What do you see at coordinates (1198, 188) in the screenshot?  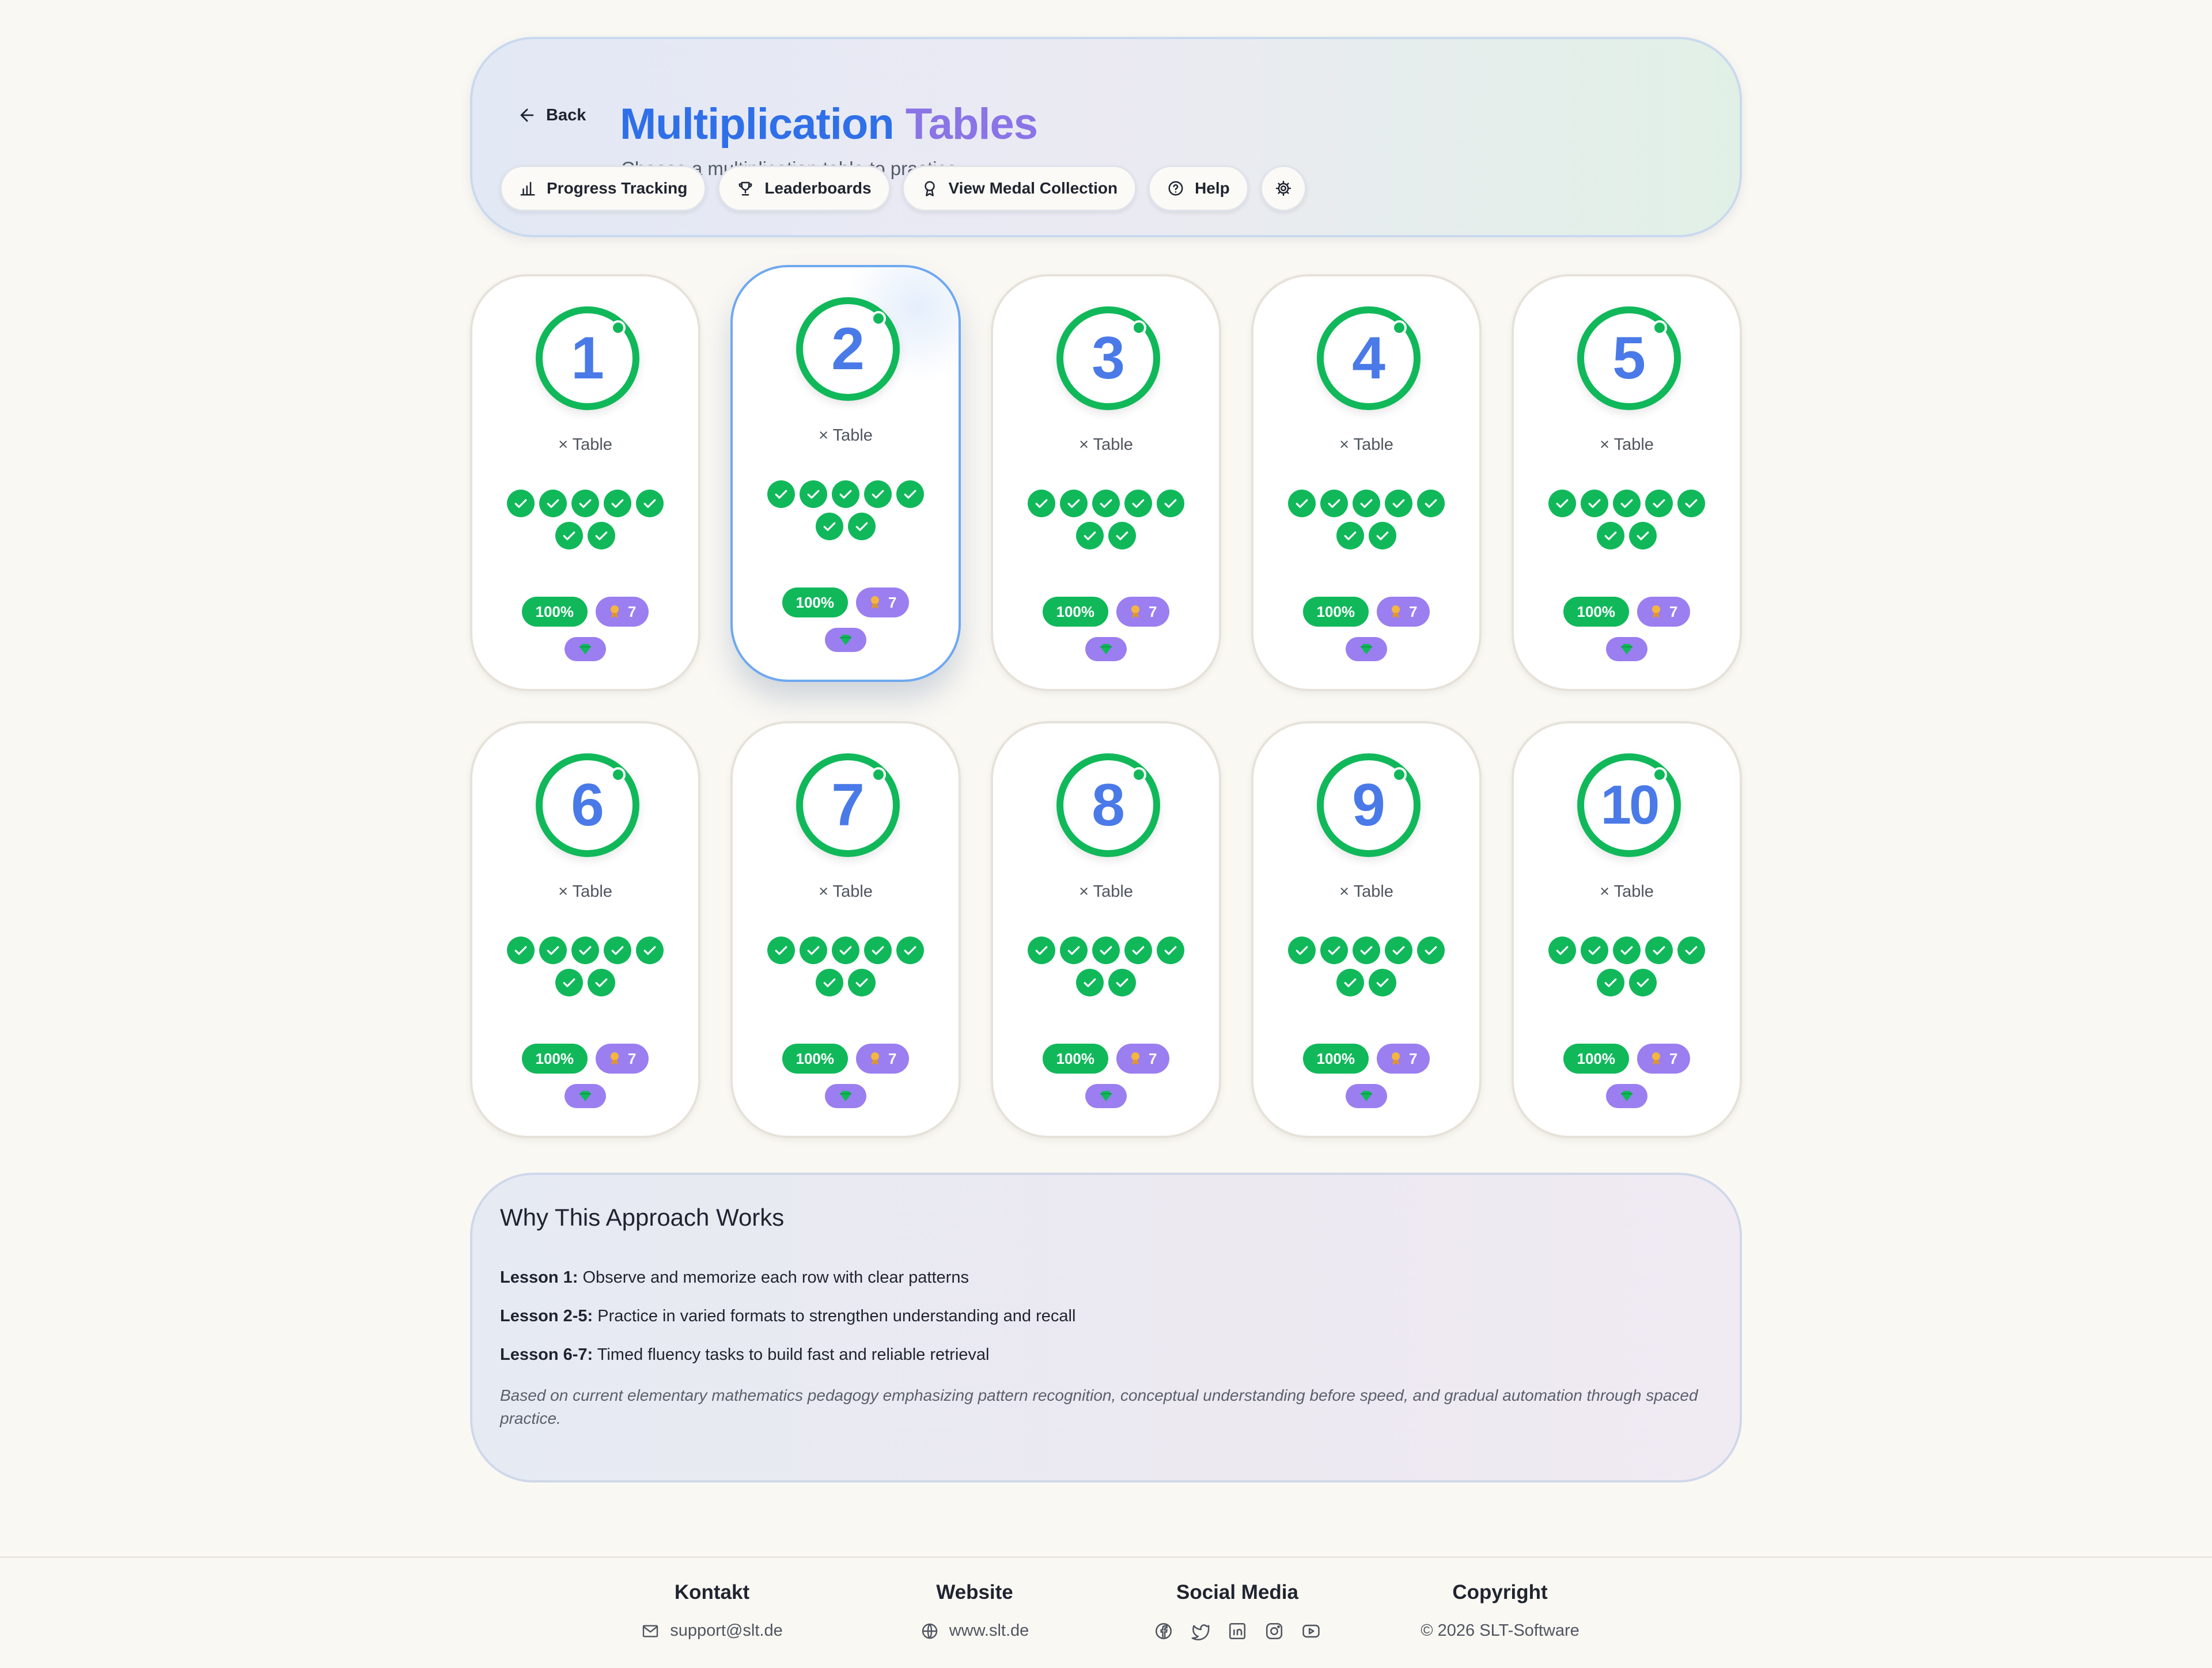 I see `help-button: Help` at bounding box center [1198, 188].